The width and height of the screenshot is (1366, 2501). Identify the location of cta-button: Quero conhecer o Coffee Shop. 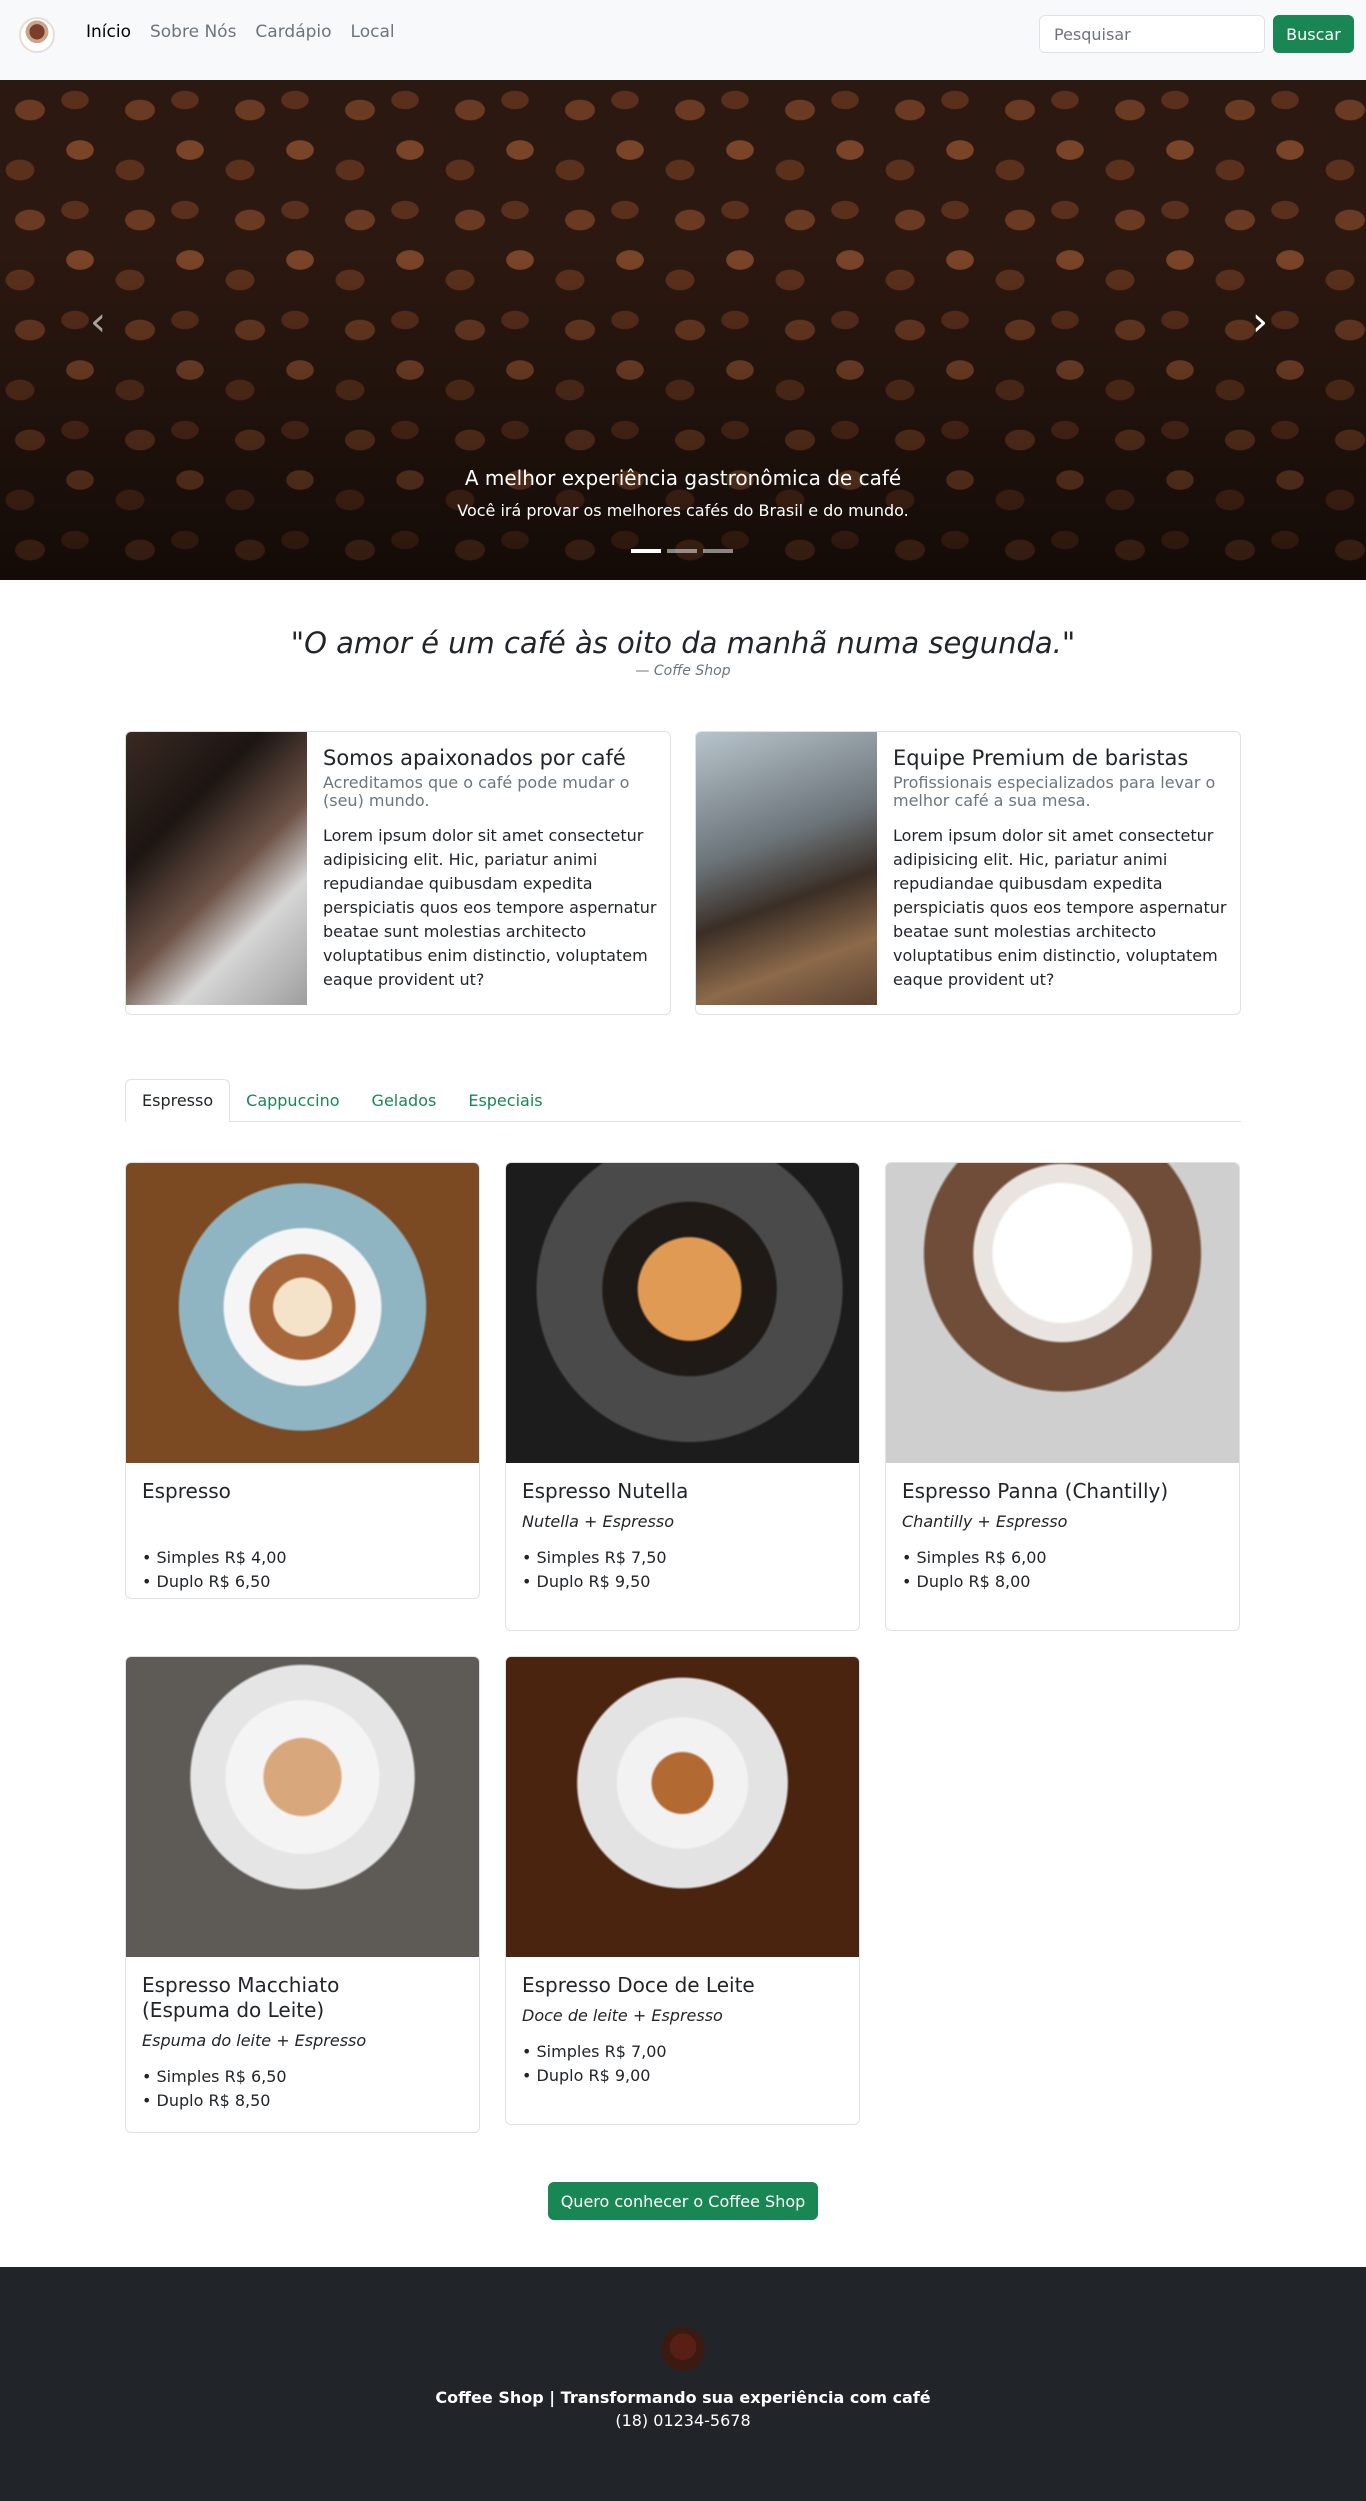
(683, 2201).